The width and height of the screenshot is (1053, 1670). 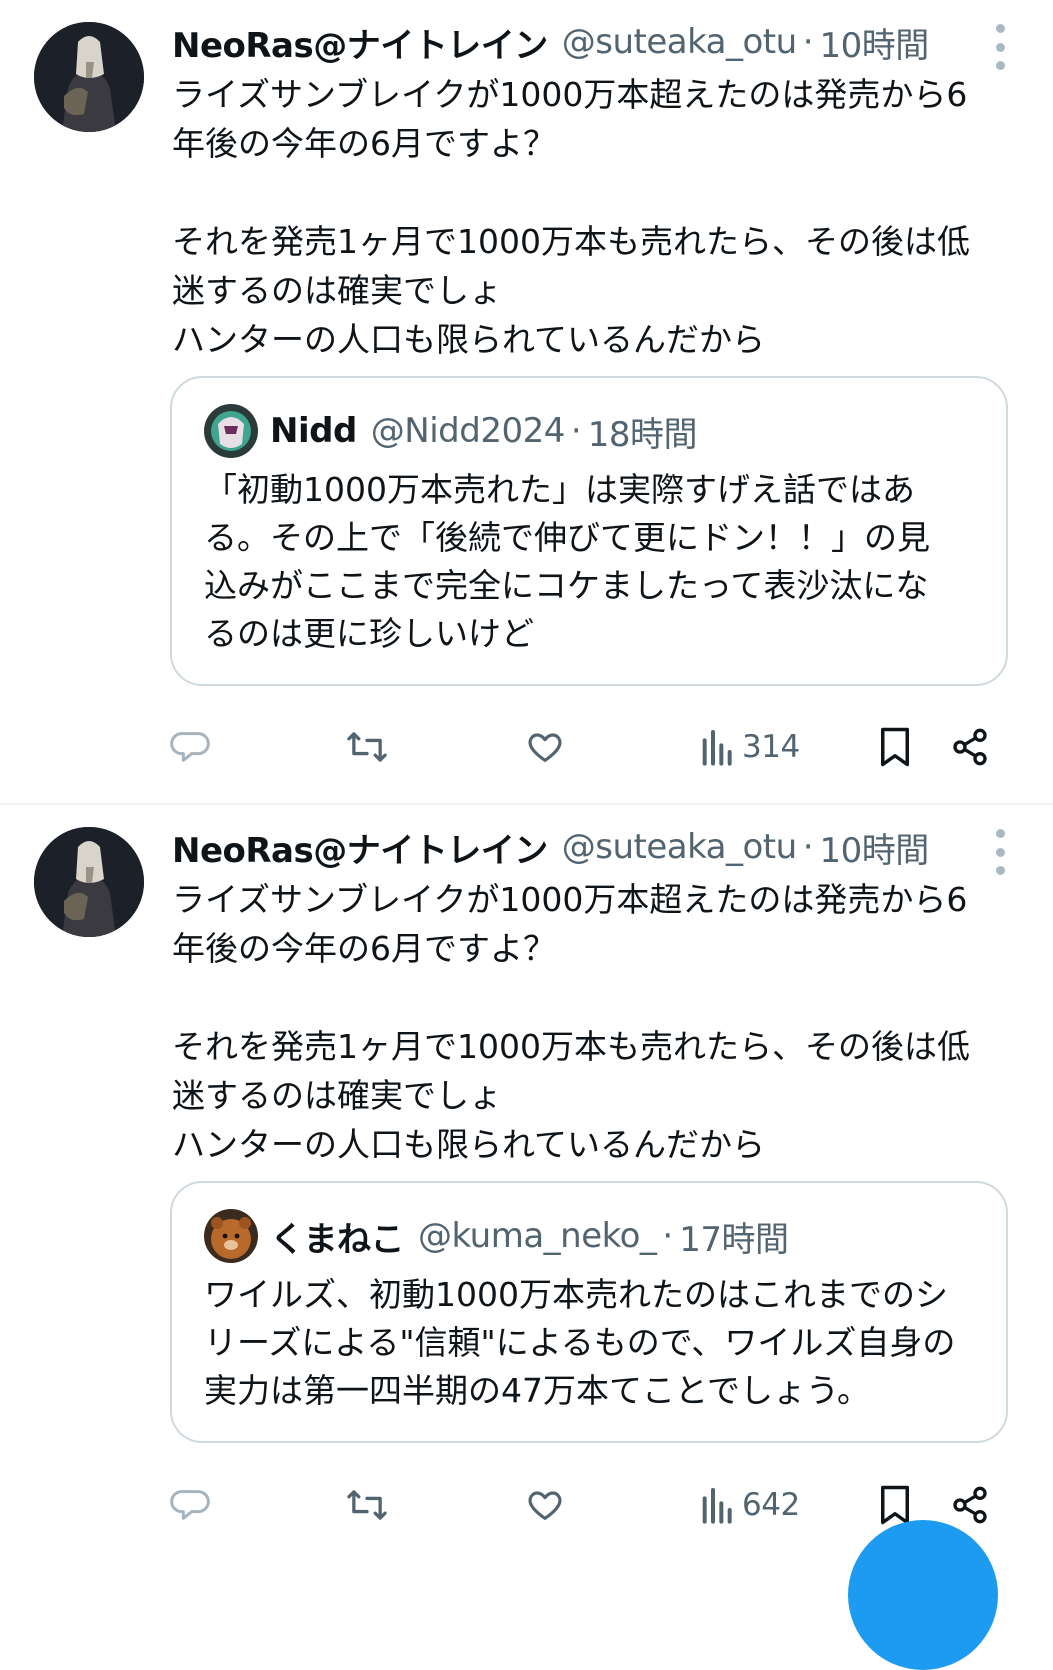 What do you see at coordinates (468, 431) in the screenshot?
I see `quote-author-handle: @Nidd2024` at bounding box center [468, 431].